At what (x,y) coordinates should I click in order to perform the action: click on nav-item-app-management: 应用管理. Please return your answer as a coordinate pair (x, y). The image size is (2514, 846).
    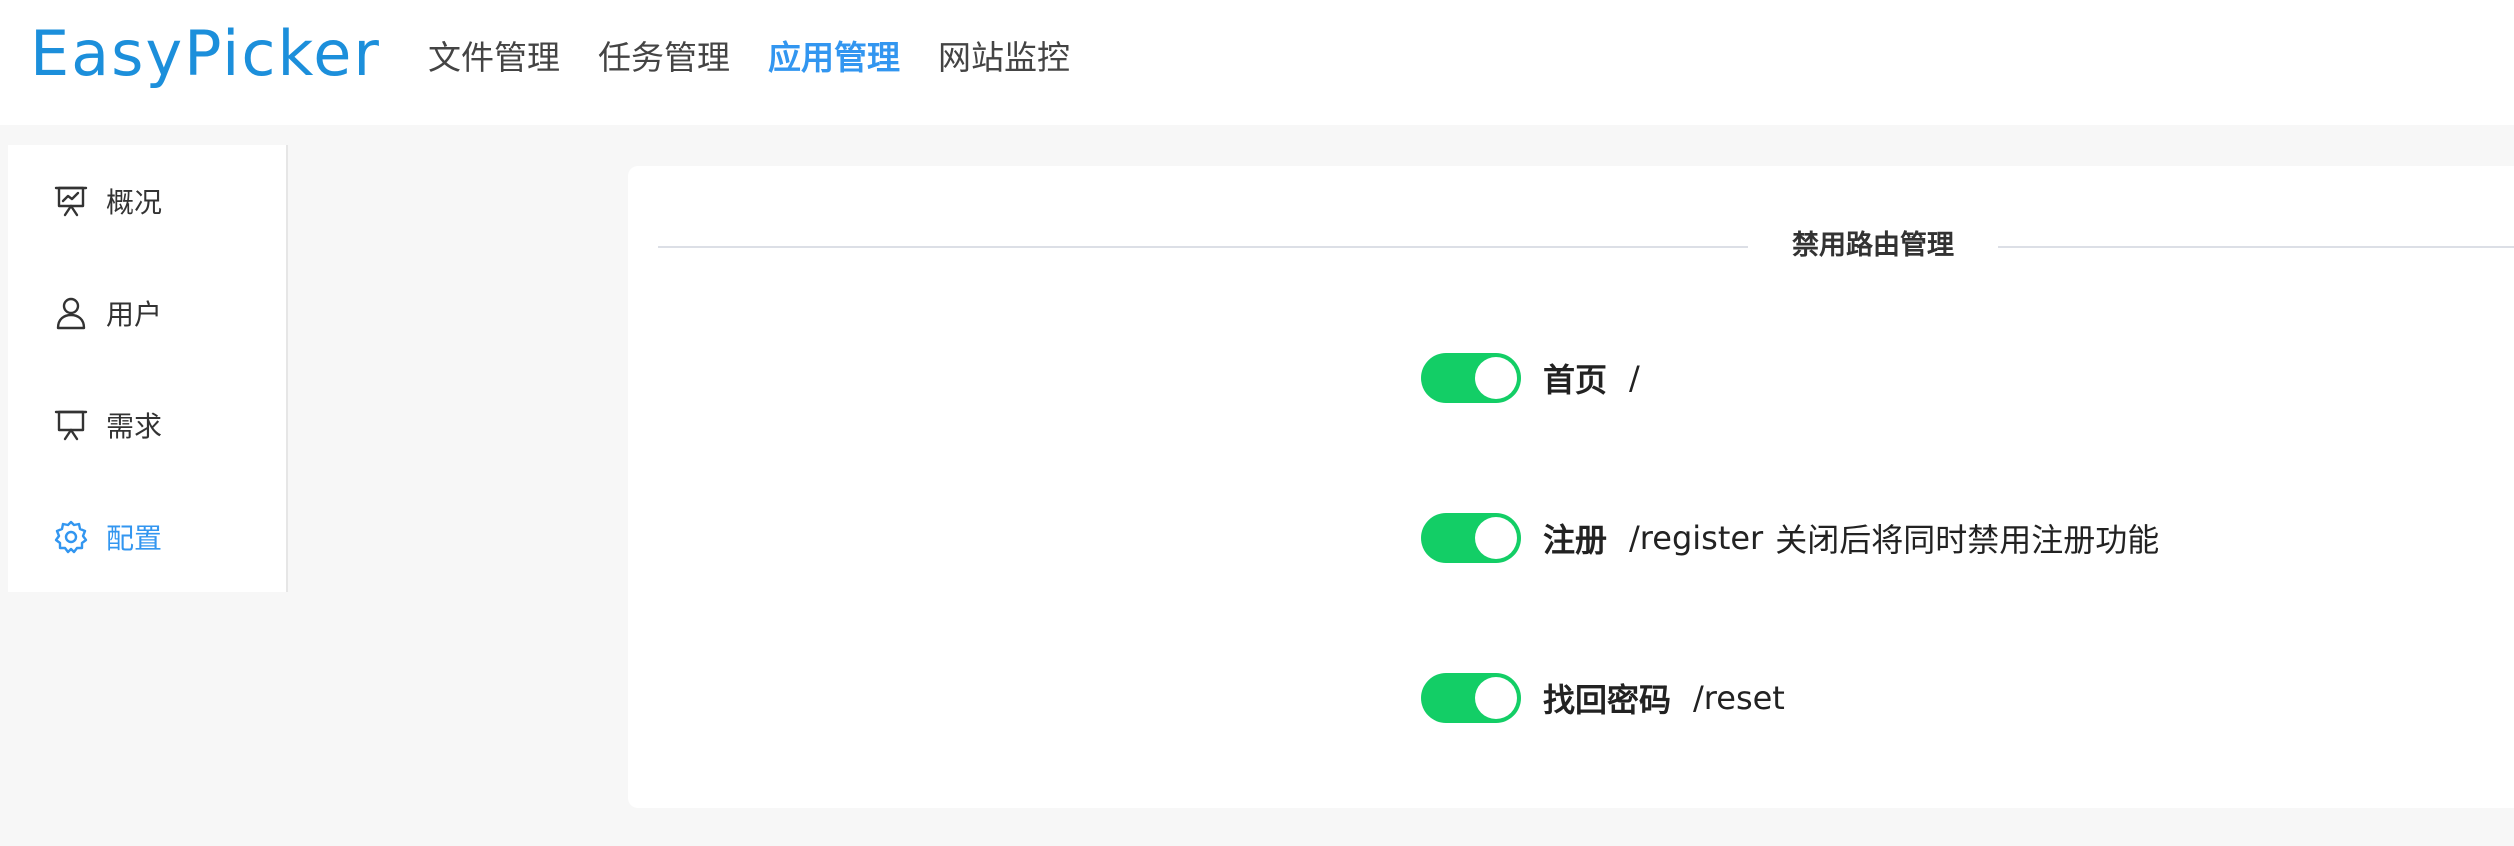
    Looking at the image, I should click on (834, 58).